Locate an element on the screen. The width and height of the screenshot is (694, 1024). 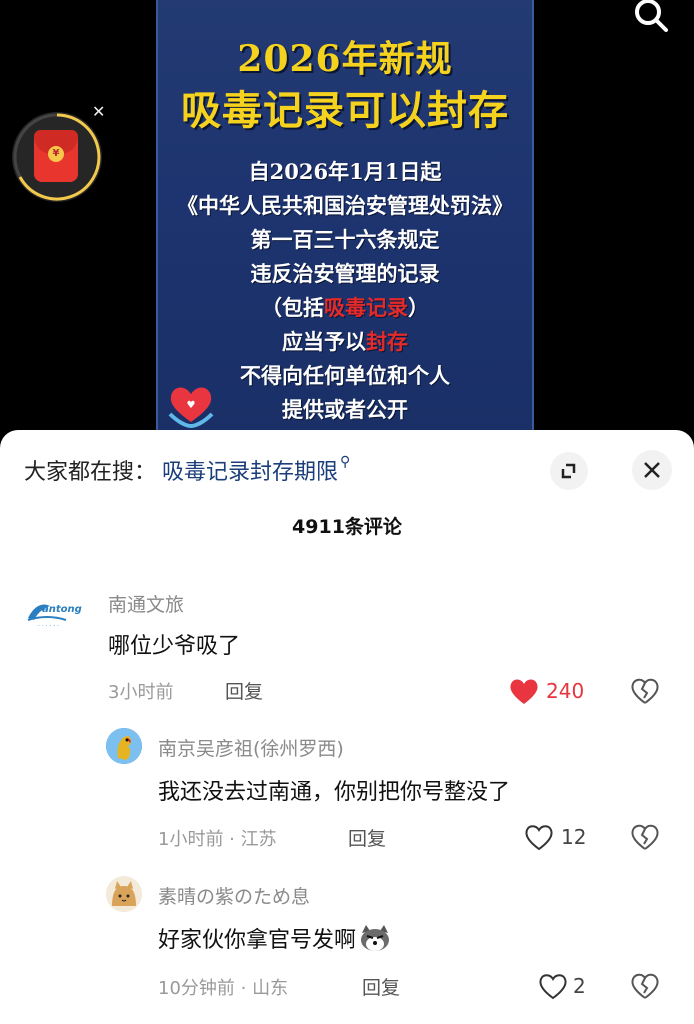
trending-search-keyword: 吸毒记录封存期限 is located at coordinates (250, 472).